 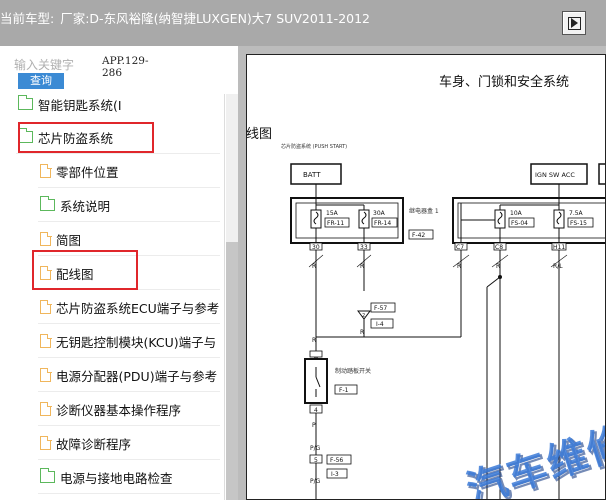 I want to click on frame-icon, so click(x=574, y=23).